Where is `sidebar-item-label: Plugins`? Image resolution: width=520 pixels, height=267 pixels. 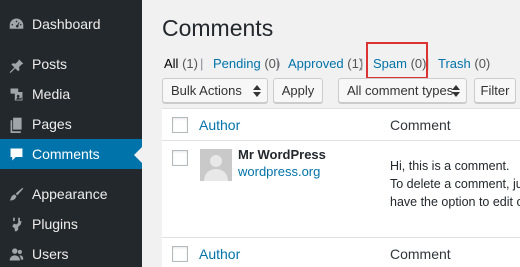
sidebar-item-label: Plugins is located at coordinates (55, 224).